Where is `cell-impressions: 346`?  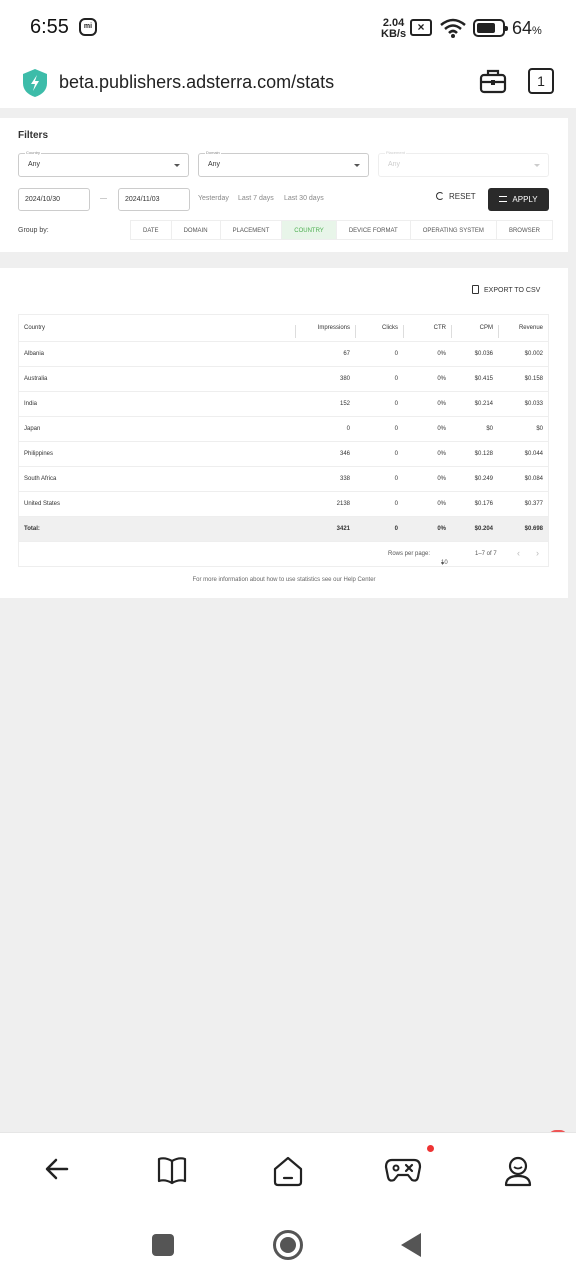
cell-impressions: 346 is located at coordinates (344, 454).